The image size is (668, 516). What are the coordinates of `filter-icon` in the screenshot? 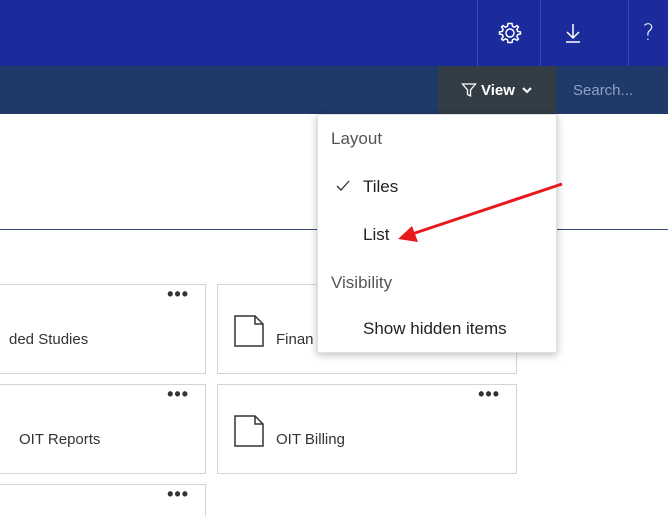 It's located at (469, 90).